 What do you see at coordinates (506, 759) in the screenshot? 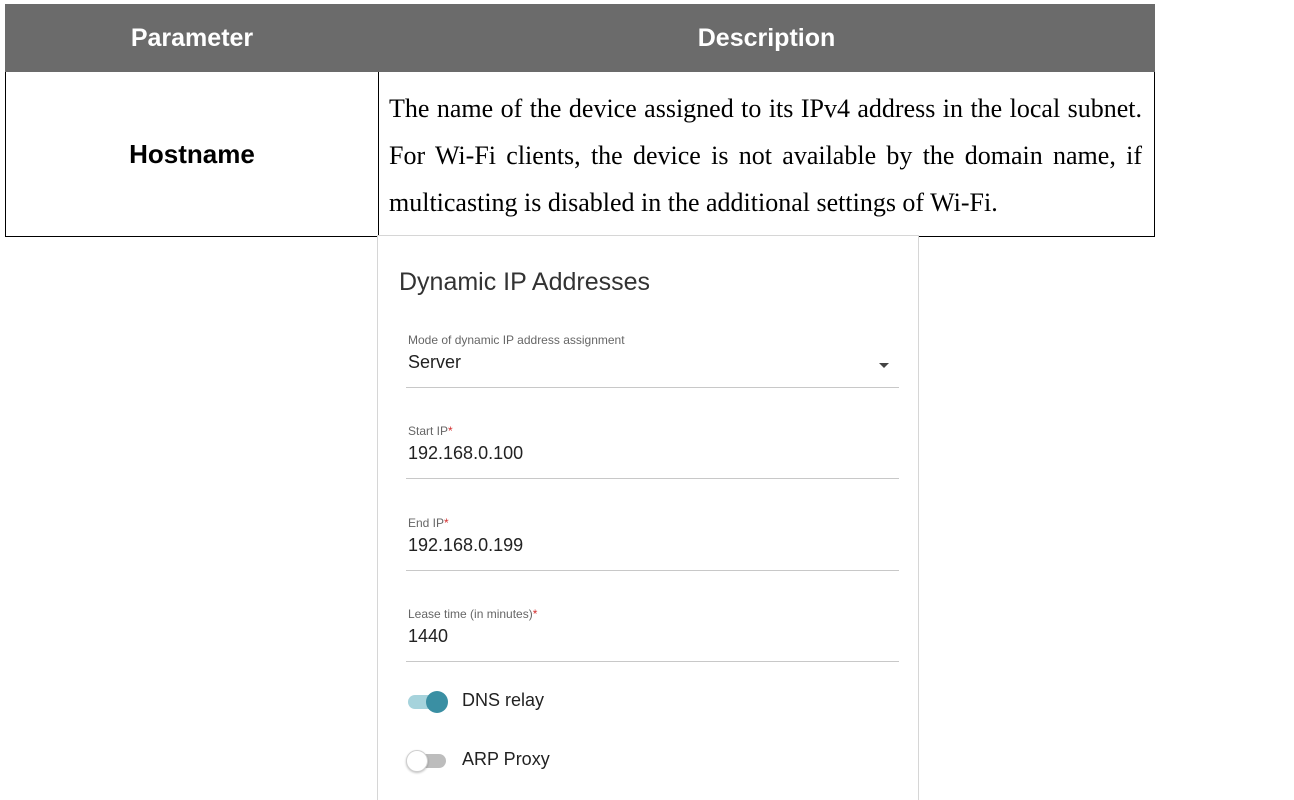
I see `arp-proxy-label: ARP Proxy` at bounding box center [506, 759].